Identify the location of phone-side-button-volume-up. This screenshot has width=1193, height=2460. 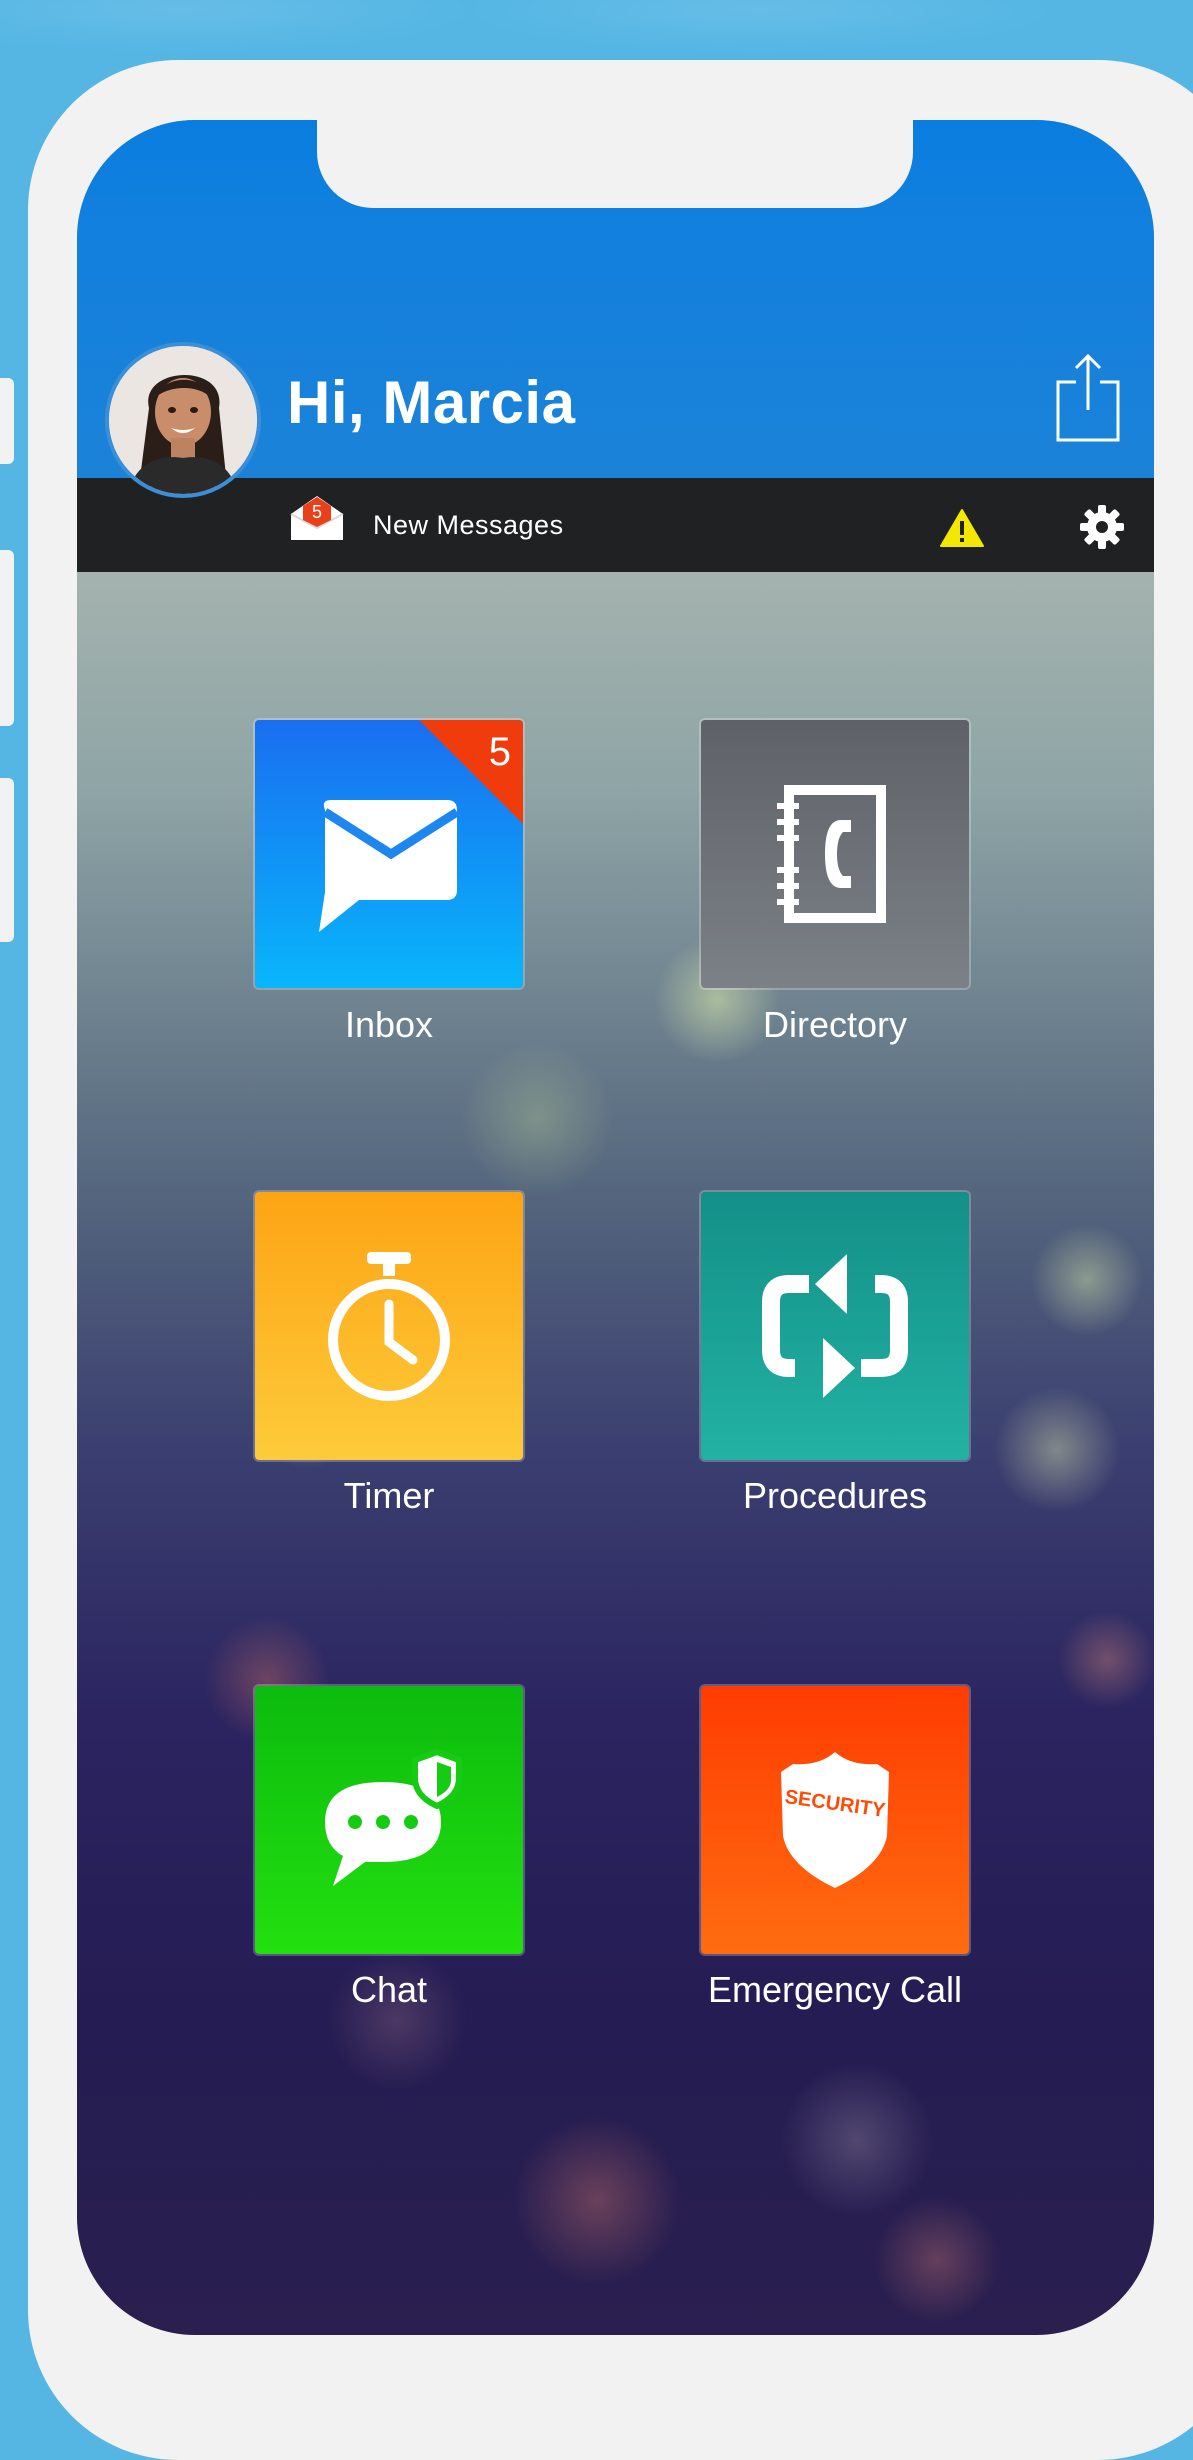
(7, 638).